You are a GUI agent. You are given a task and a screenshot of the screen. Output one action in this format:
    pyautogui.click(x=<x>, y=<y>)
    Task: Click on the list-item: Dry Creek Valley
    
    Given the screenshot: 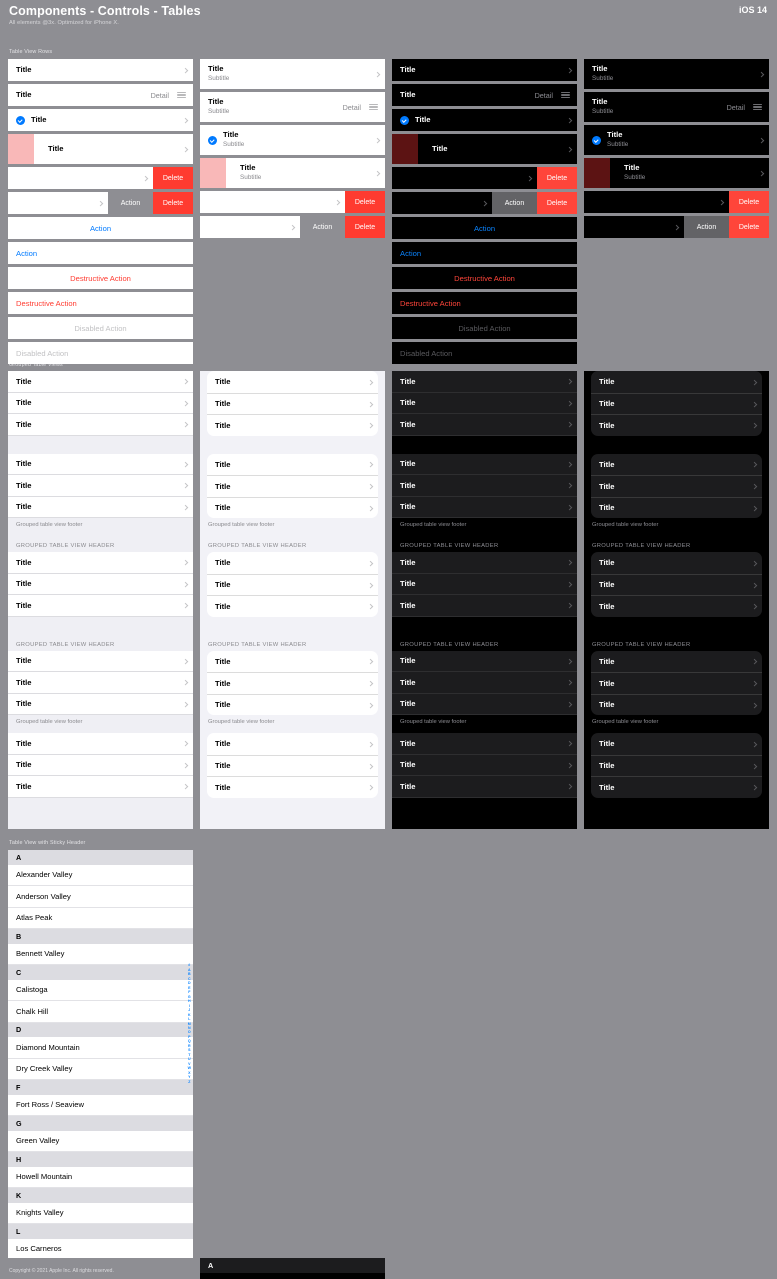 What is the action you would take?
    pyautogui.click(x=100, y=1069)
    